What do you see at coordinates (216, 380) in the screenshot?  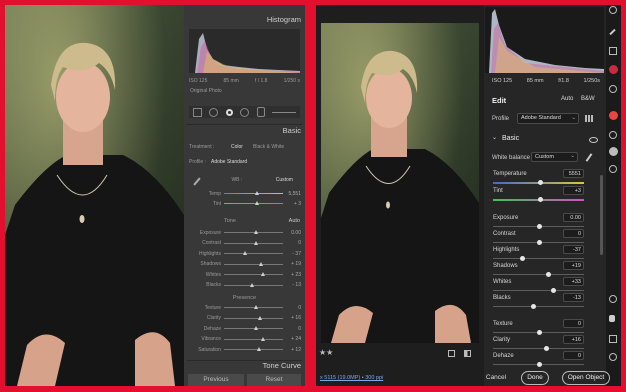 I see `previous-button: Previous` at bounding box center [216, 380].